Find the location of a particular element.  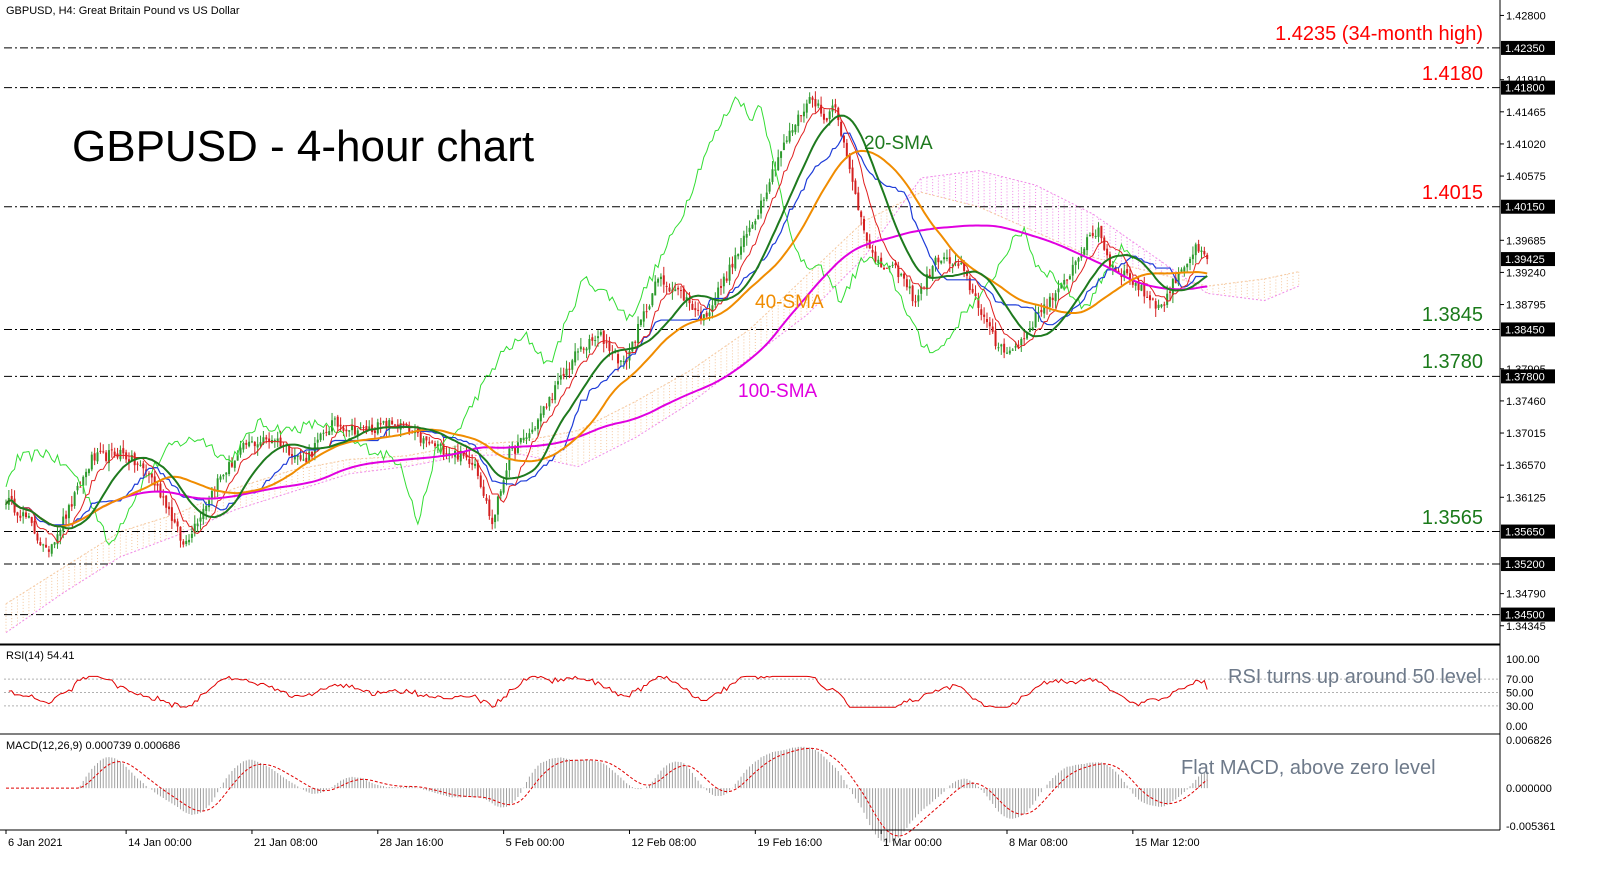

sma100-label: 100-SMA is located at coordinates (778, 391).